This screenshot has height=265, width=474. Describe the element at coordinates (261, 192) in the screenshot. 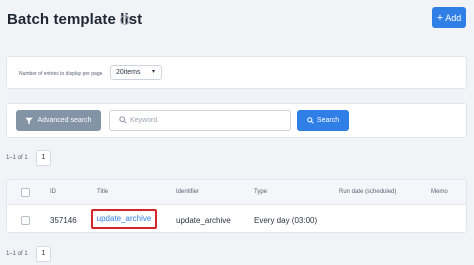

I see `column-header-type: Type` at that location.